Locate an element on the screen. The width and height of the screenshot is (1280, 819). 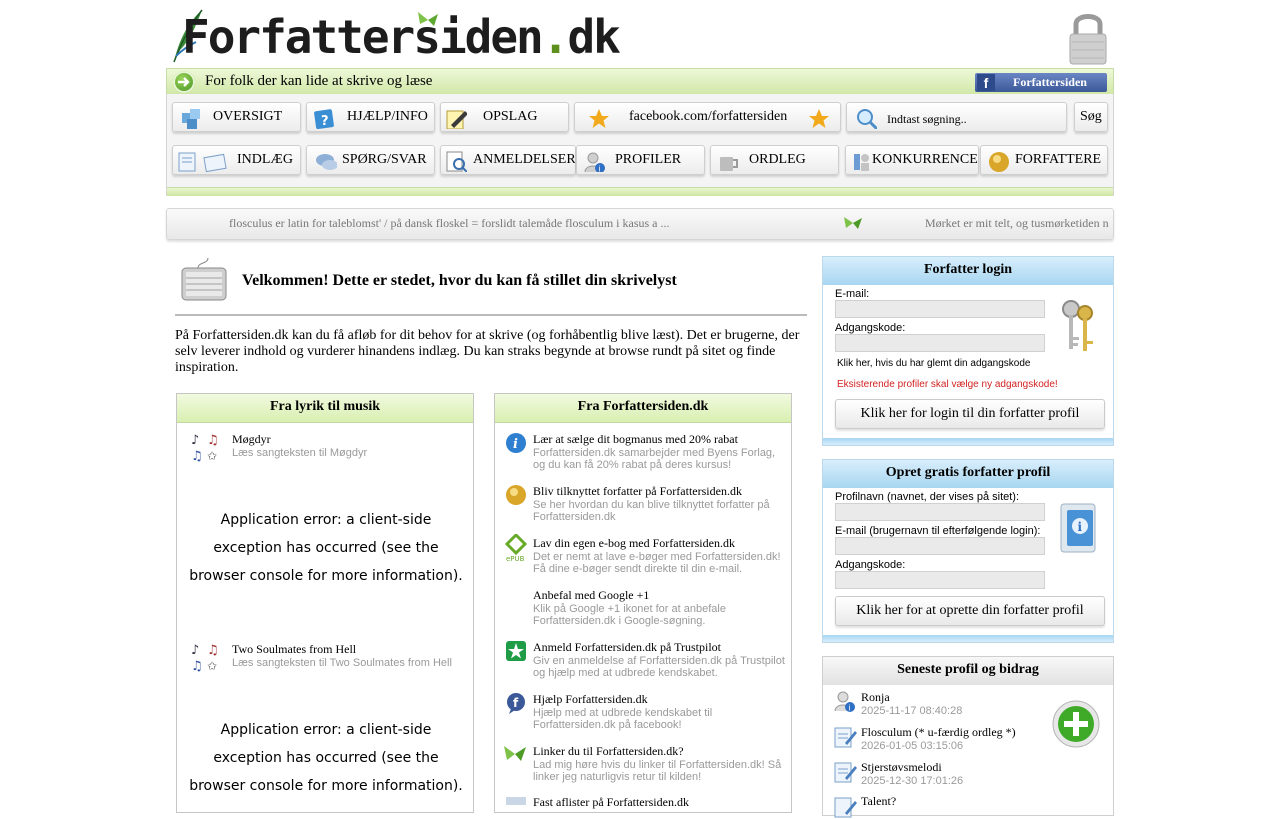
star-icon is located at coordinates (599, 118).